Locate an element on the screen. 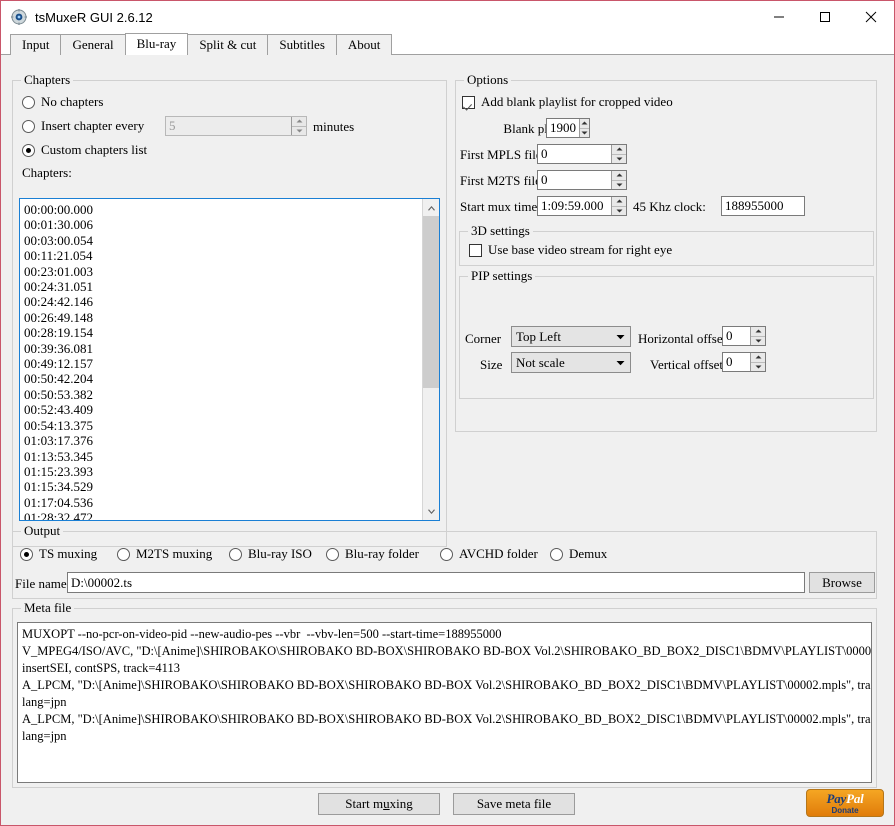 Image resolution: width=895 pixels, height=826 pixels. first-mpls-arrows is located at coordinates (618, 154).